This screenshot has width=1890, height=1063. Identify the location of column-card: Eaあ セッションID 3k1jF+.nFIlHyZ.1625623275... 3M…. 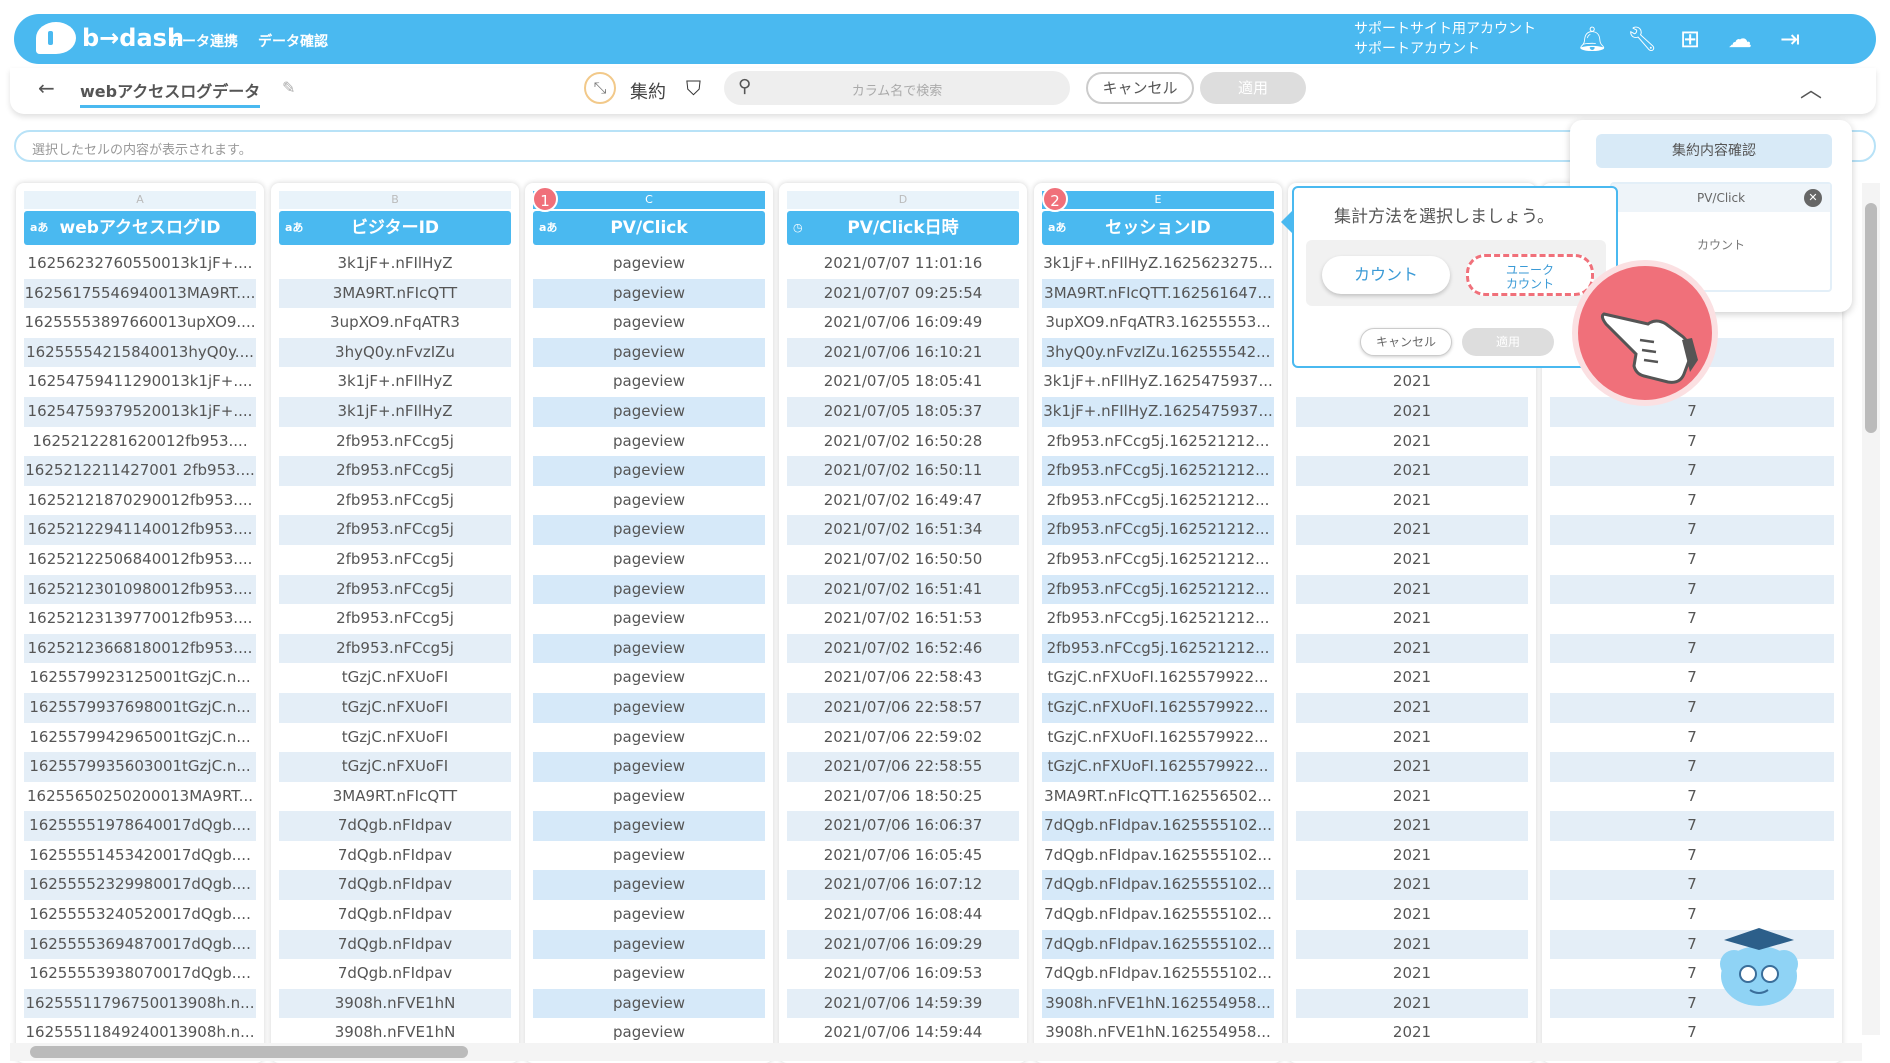
(1158, 623).